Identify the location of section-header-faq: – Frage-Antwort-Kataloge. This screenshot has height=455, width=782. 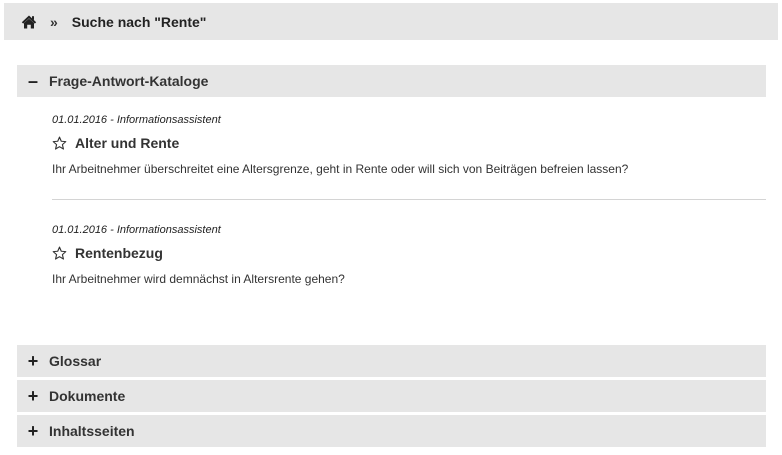
(391, 81).